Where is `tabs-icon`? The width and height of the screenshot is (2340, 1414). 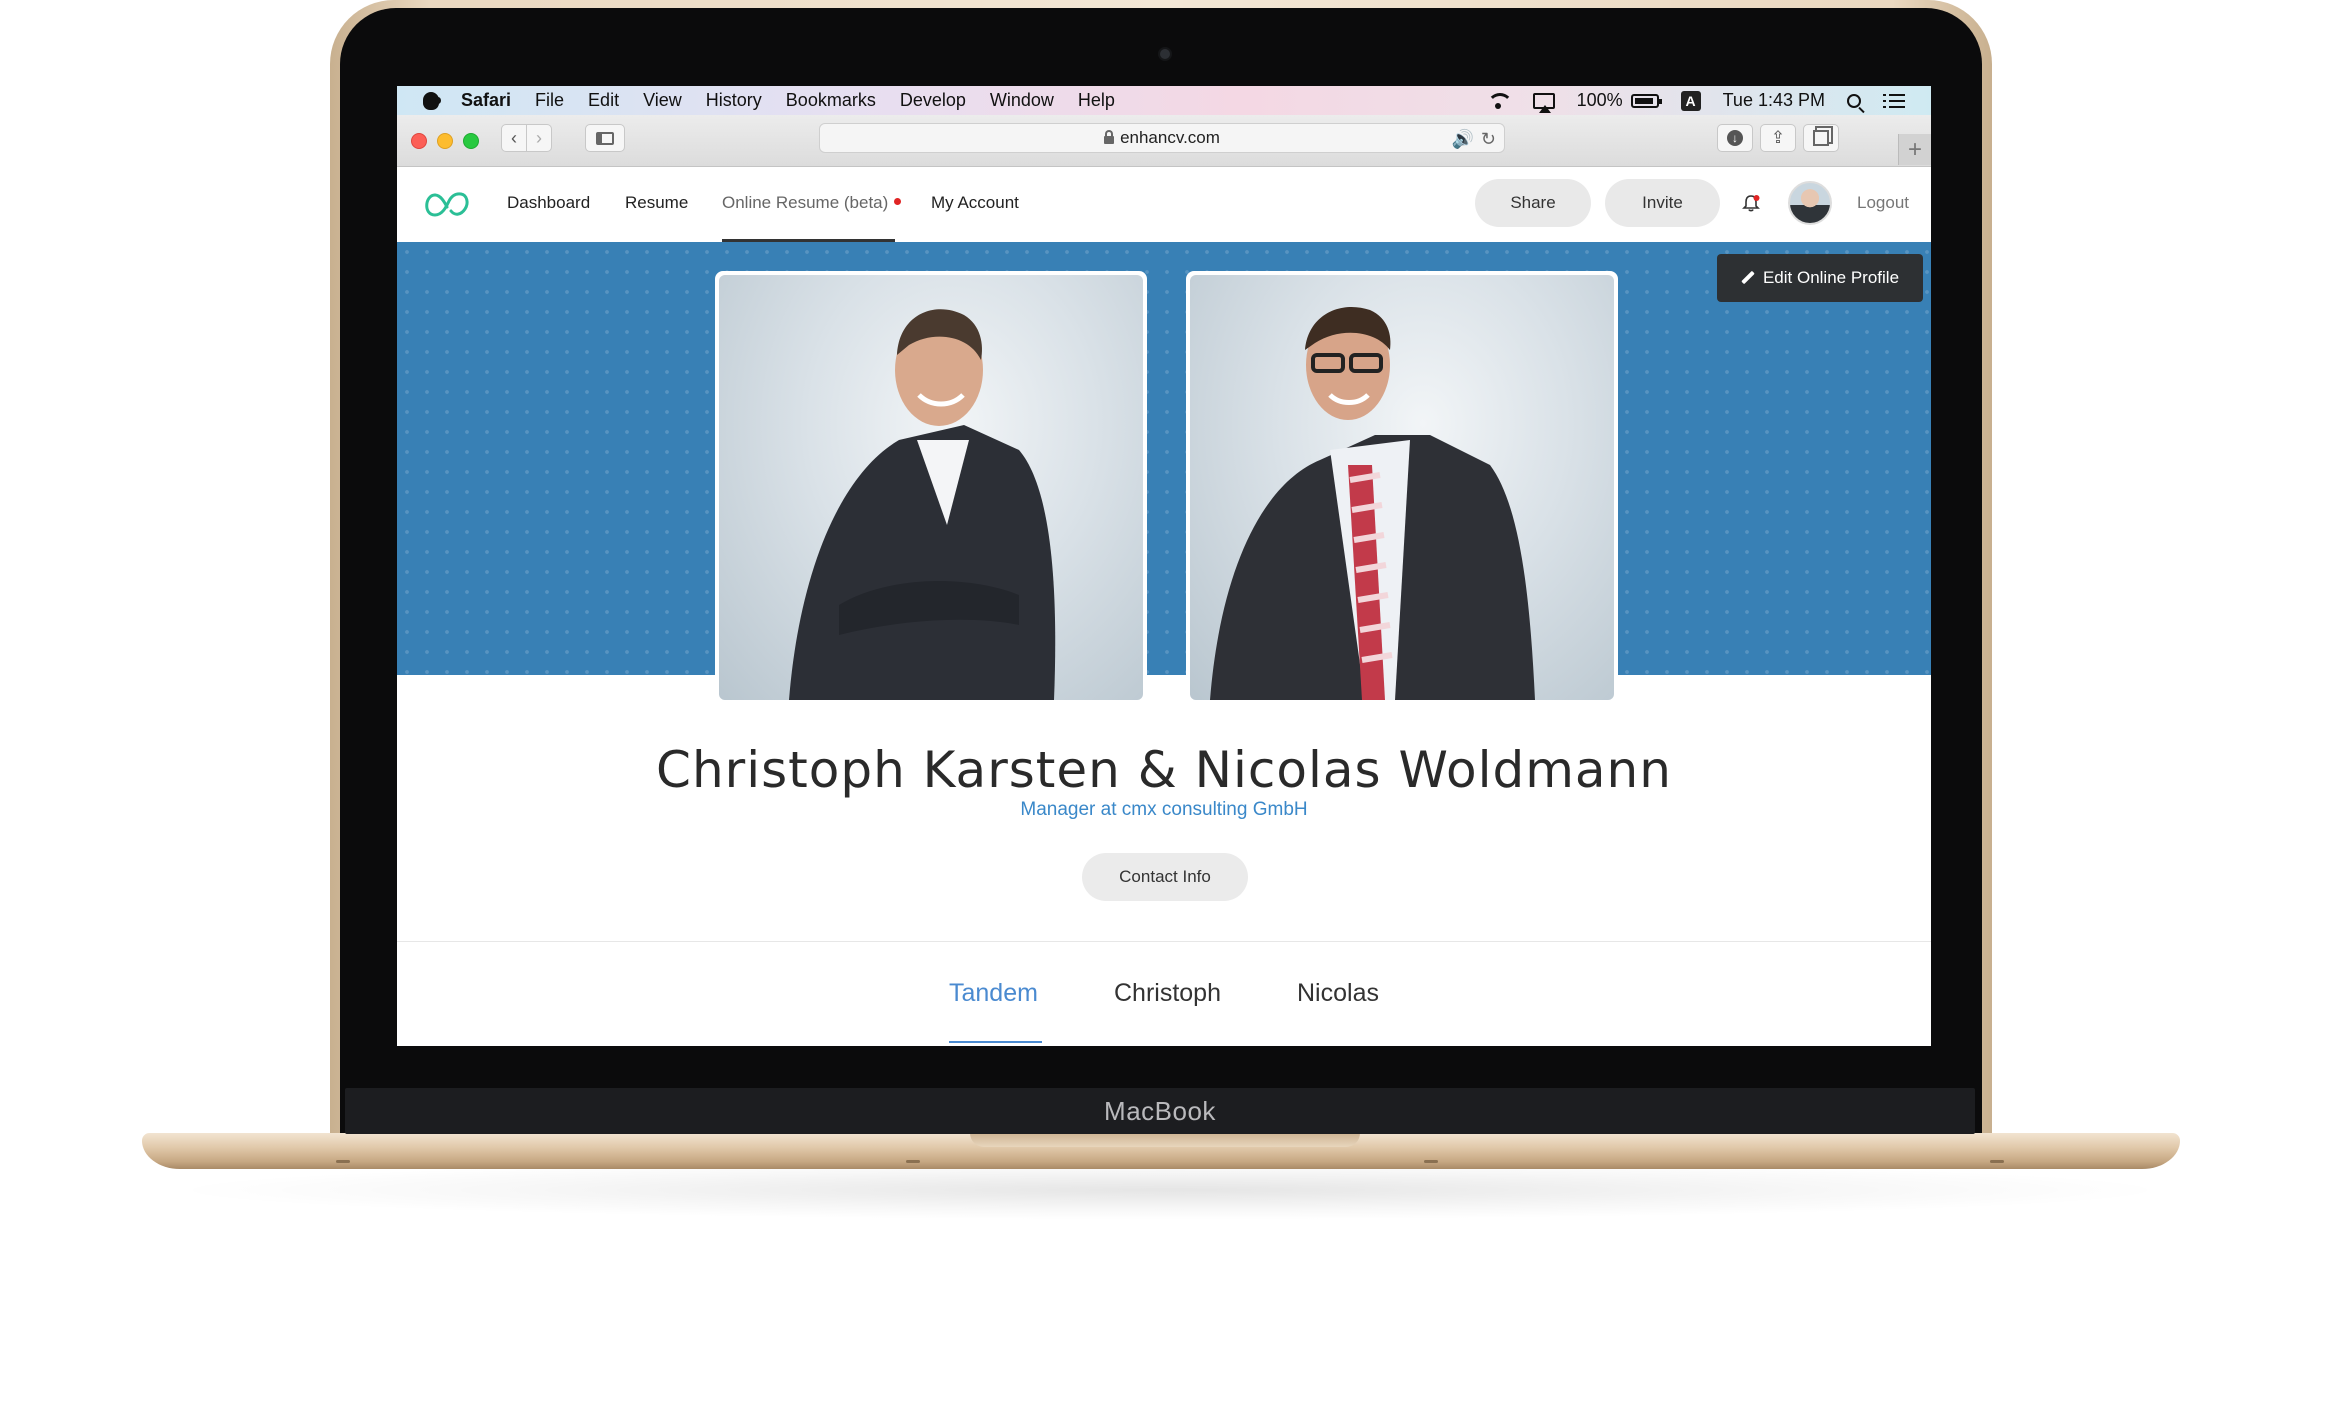 tabs-icon is located at coordinates (1821, 138).